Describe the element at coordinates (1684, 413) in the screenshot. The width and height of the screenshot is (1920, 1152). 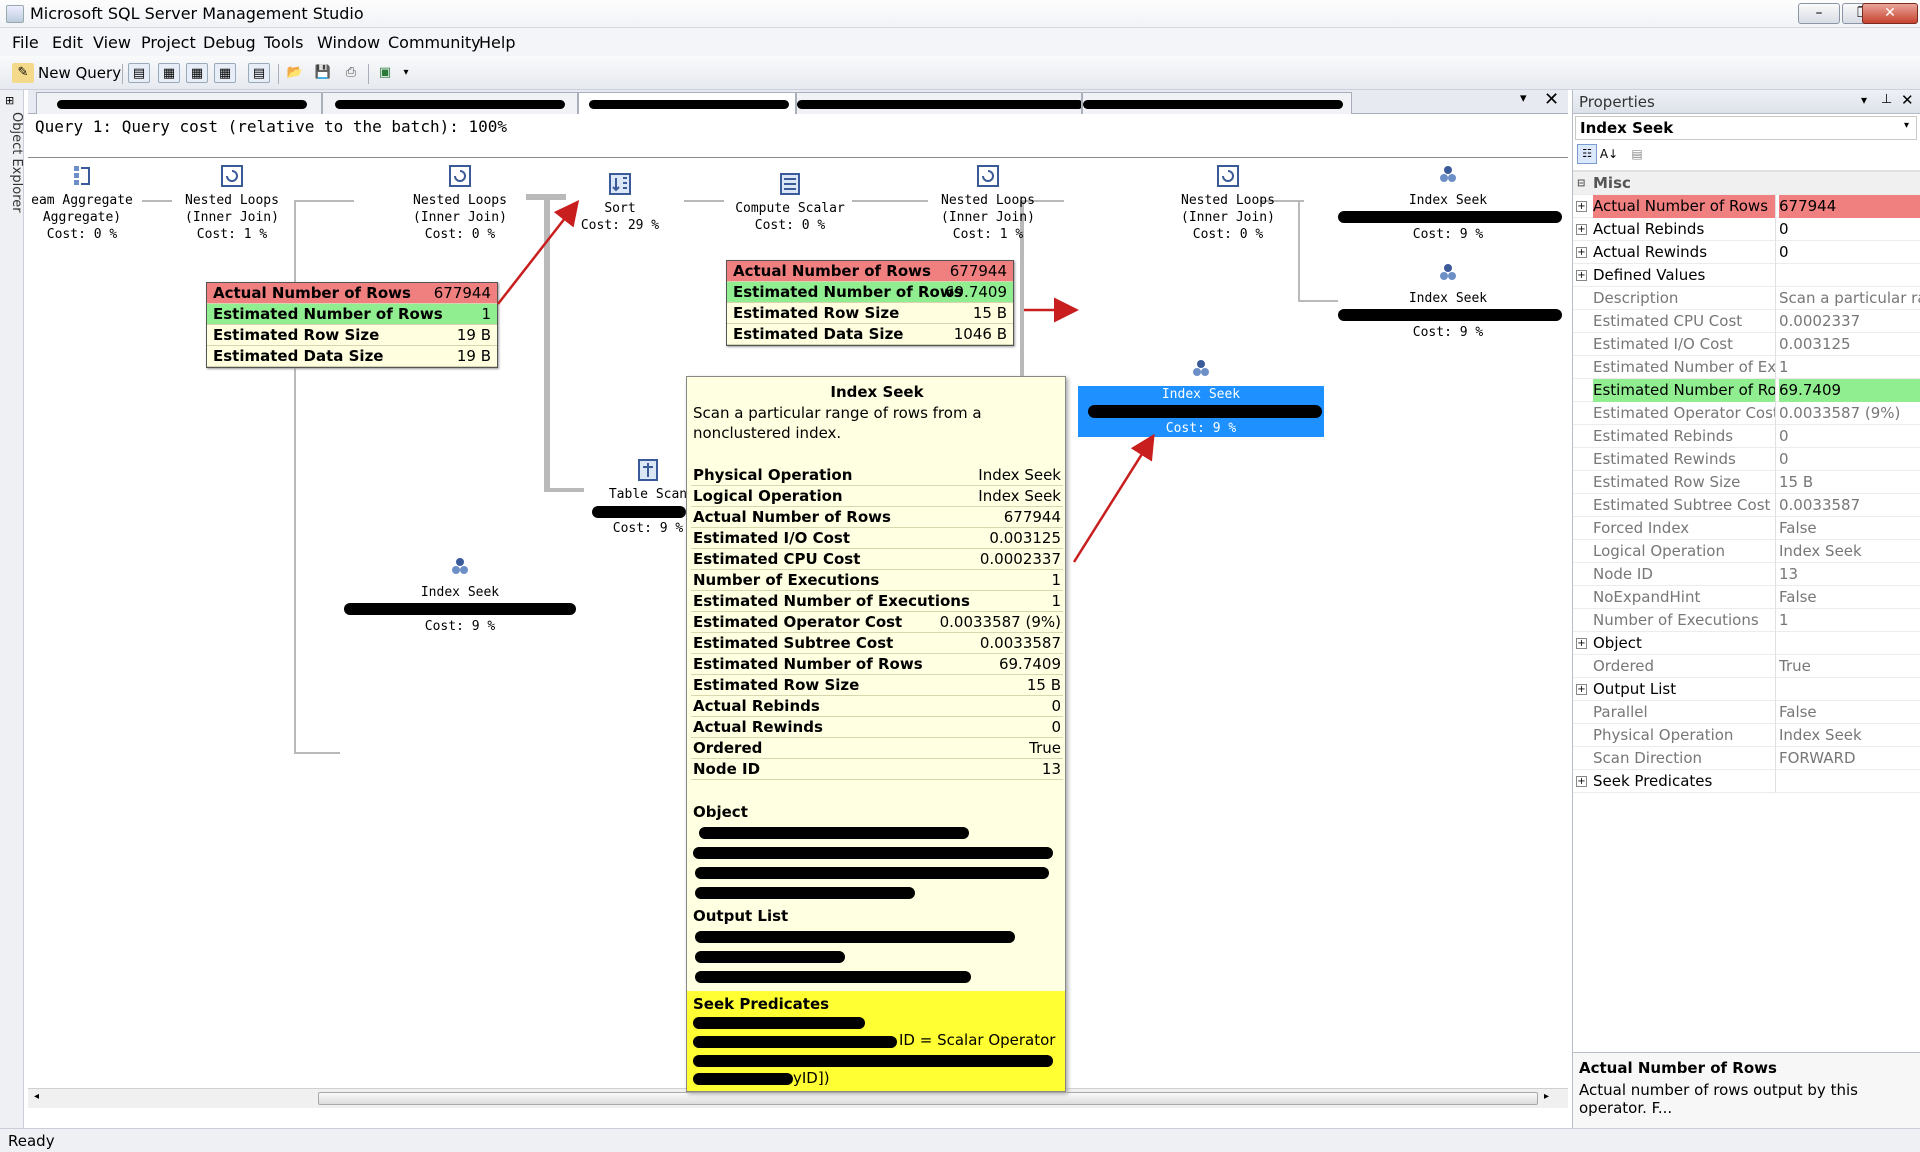
I see `property-key: Estimated Operator Cost` at that location.